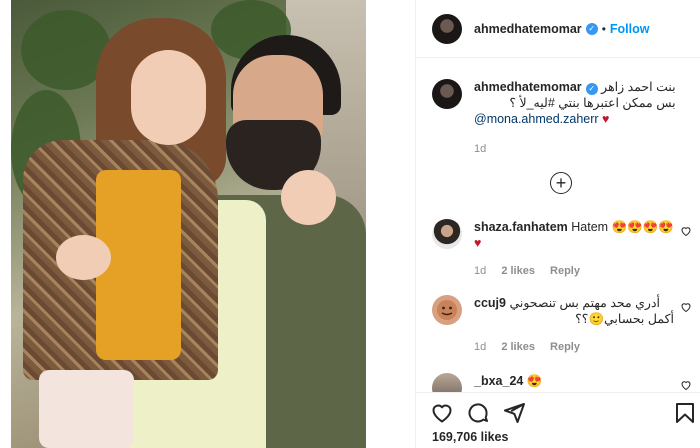 The height and width of the screenshot is (448, 700). I want to click on caption-time: 1d, so click(480, 149).